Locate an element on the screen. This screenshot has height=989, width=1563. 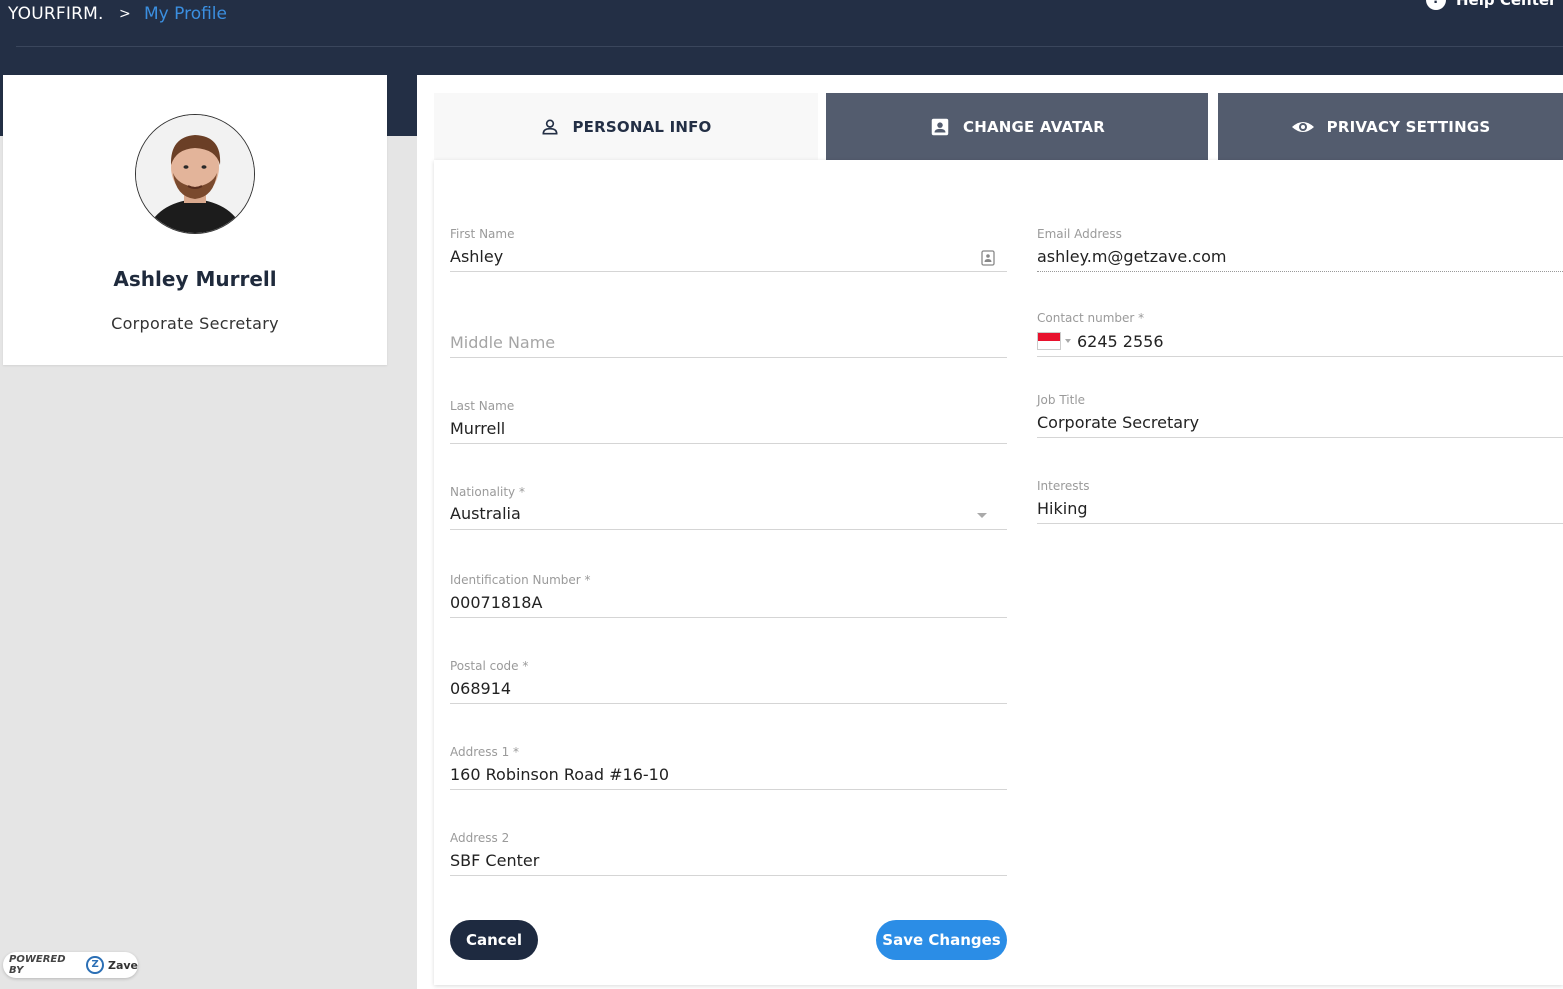
identification-number-input is located at coordinates (728, 603).